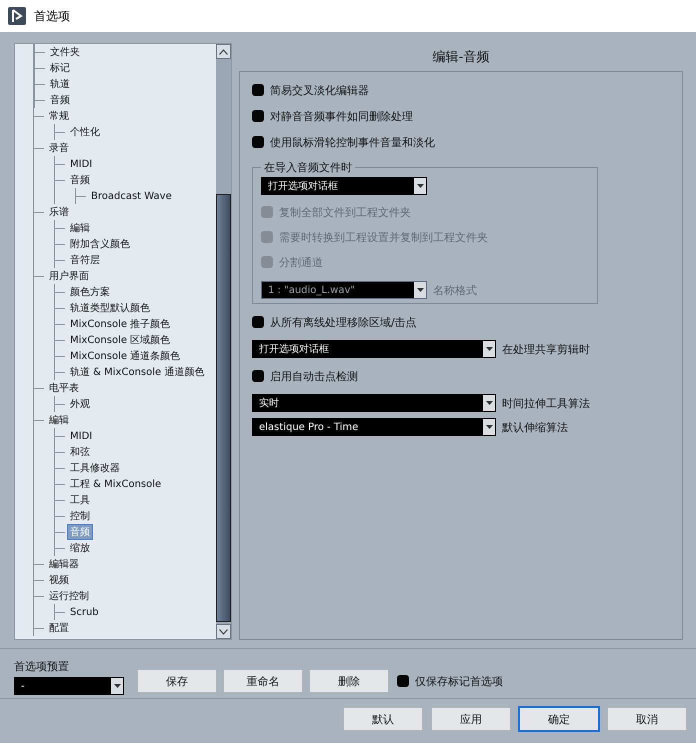 The height and width of the screenshot is (743, 696). What do you see at coordinates (125, 356) in the screenshot?
I see `tree-item: MixConsole 通道条颜色` at bounding box center [125, 356].